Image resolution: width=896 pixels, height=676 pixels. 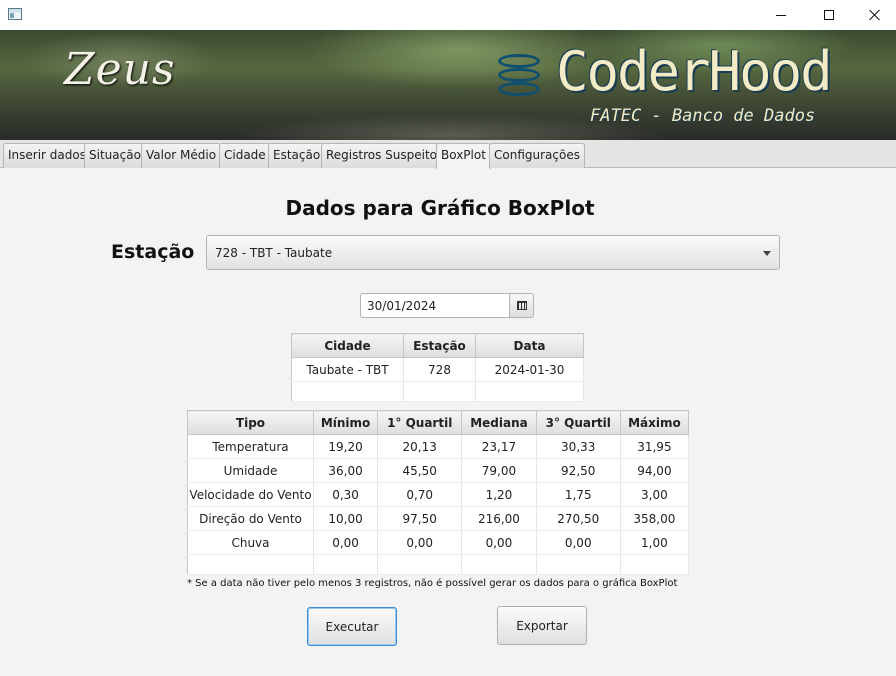 What do you see at coordinates (352, 626) in the screenshot?
I see `execute-button: Executar` at bounding box center [352, 626].